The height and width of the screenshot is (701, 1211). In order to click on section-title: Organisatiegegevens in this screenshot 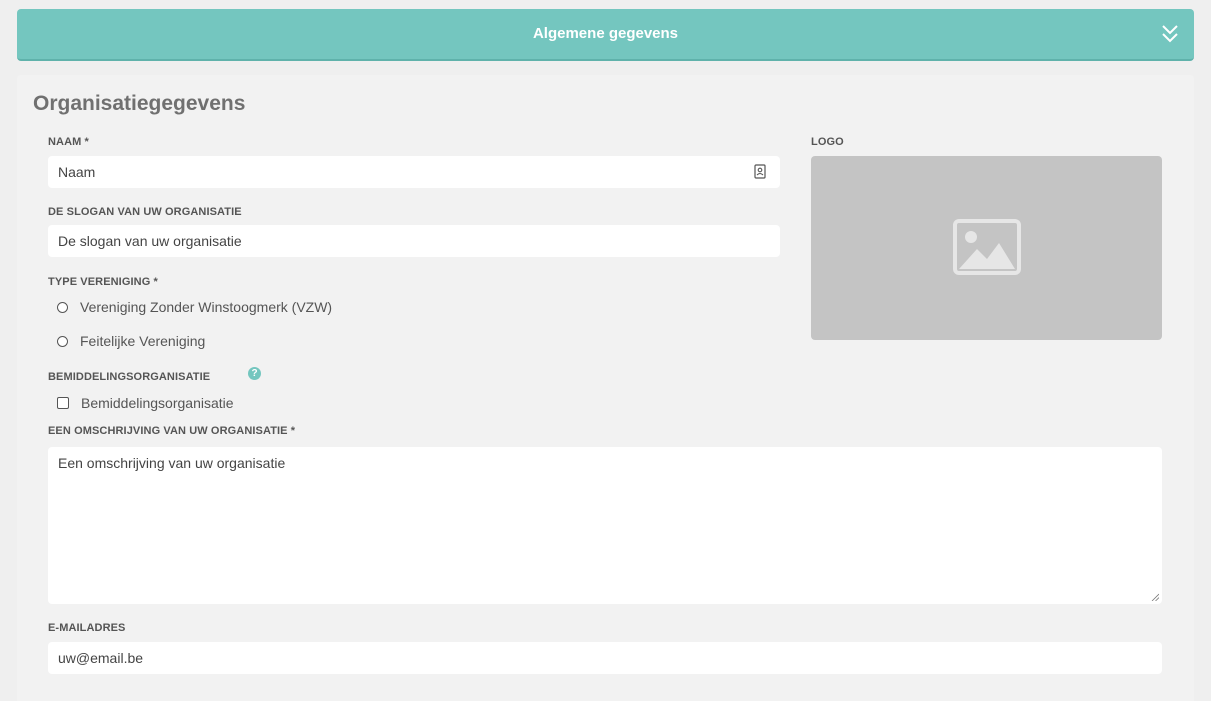, I will do `click(139, 103)`.